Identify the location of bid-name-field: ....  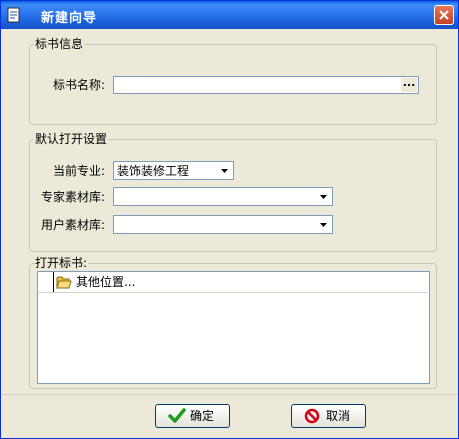
(266, 85).